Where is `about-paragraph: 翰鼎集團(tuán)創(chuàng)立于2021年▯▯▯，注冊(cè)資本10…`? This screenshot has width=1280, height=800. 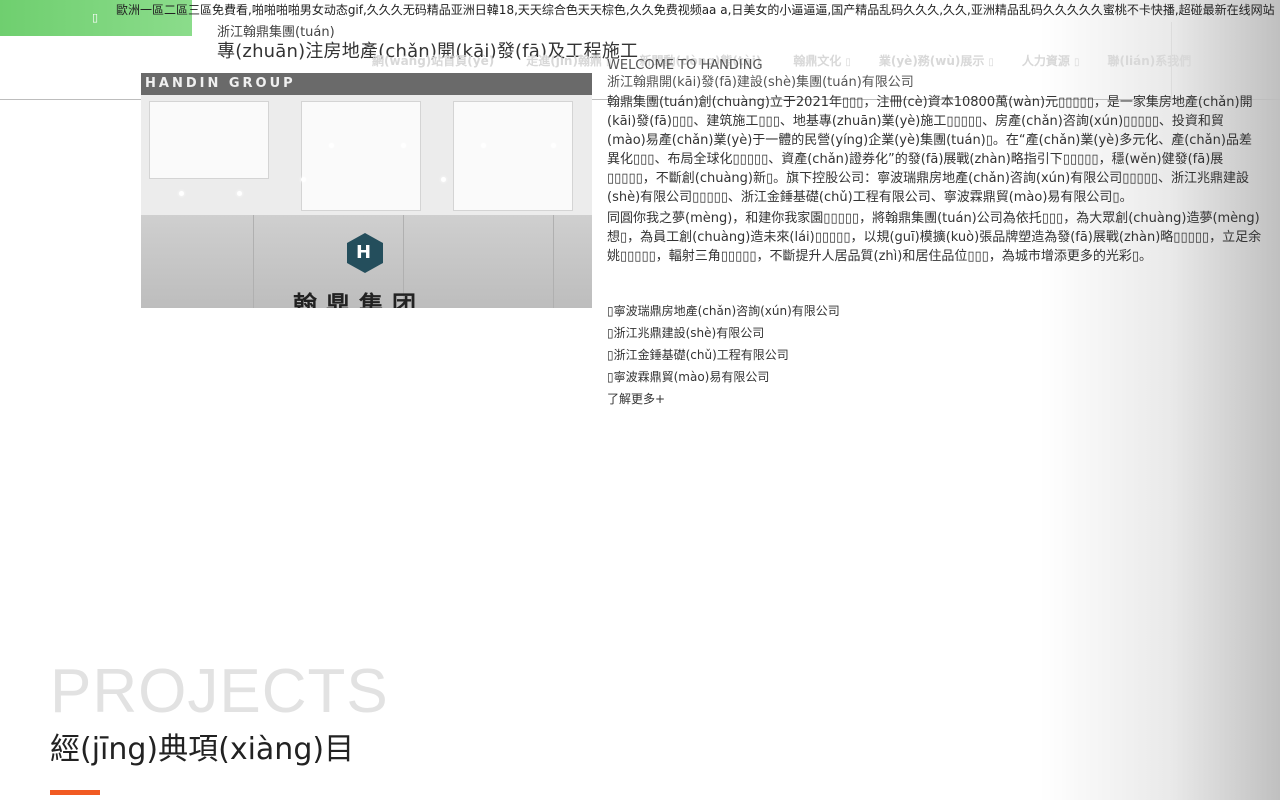 about-paragraph: 翰鼎集團(tuán)創(chuàng)立于2021年▯▯▯，注冊(cè)資本10… is located at coordinates (930, 150).